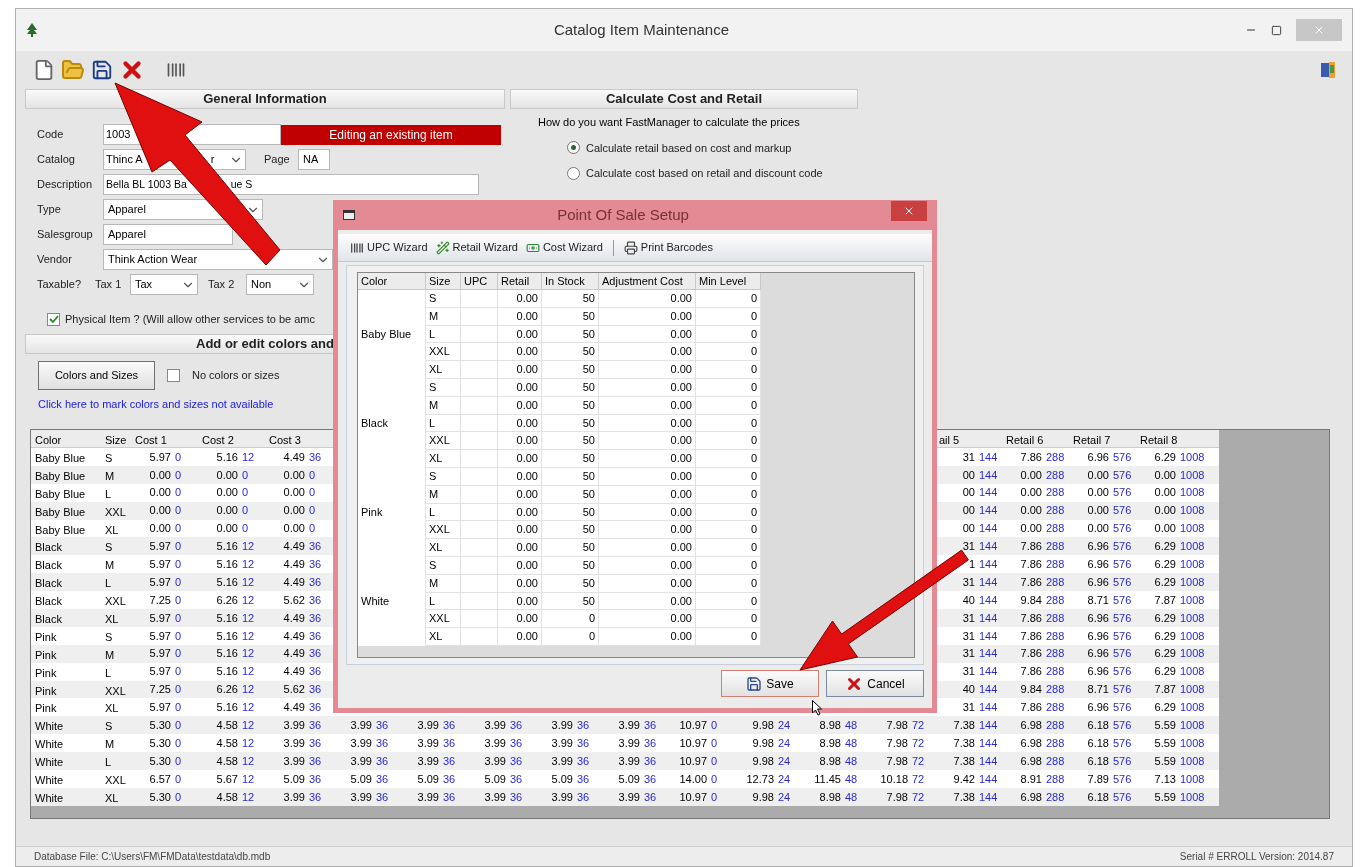  What do you see at coordinates (443, 370) in the screenshot?
I see `table-cell: XL` at bounding box center [443, 370].